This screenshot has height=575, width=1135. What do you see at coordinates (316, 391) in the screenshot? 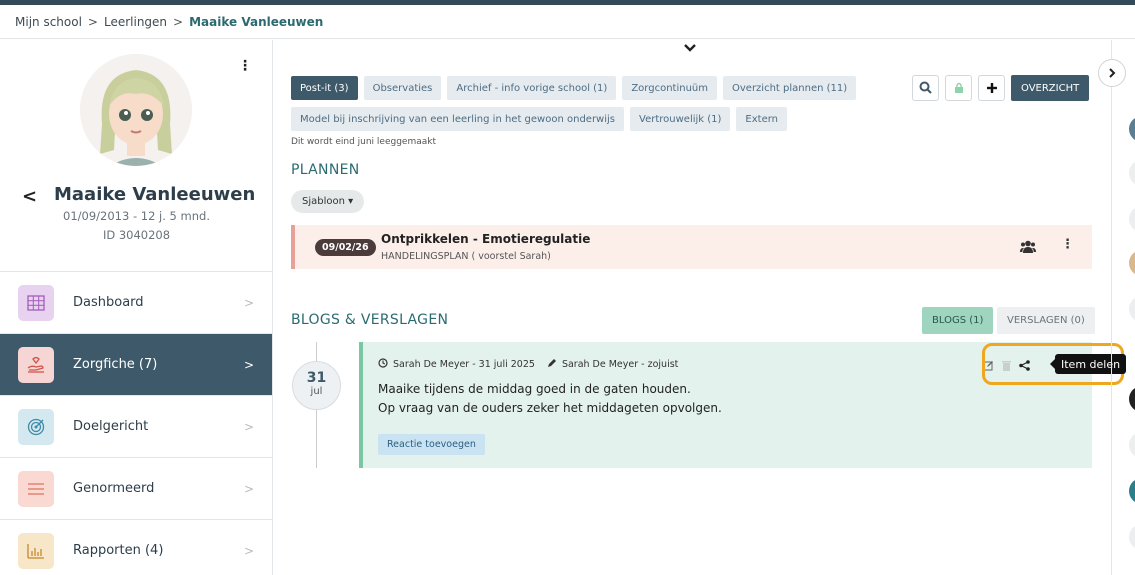
I see `date-month: jul` at bounding box center [316, 391].